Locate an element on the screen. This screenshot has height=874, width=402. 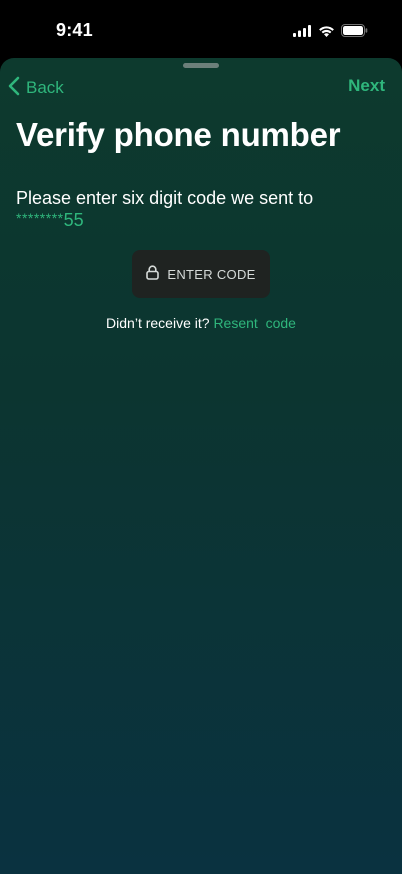
status-icons is located at coordinates (330, 33).